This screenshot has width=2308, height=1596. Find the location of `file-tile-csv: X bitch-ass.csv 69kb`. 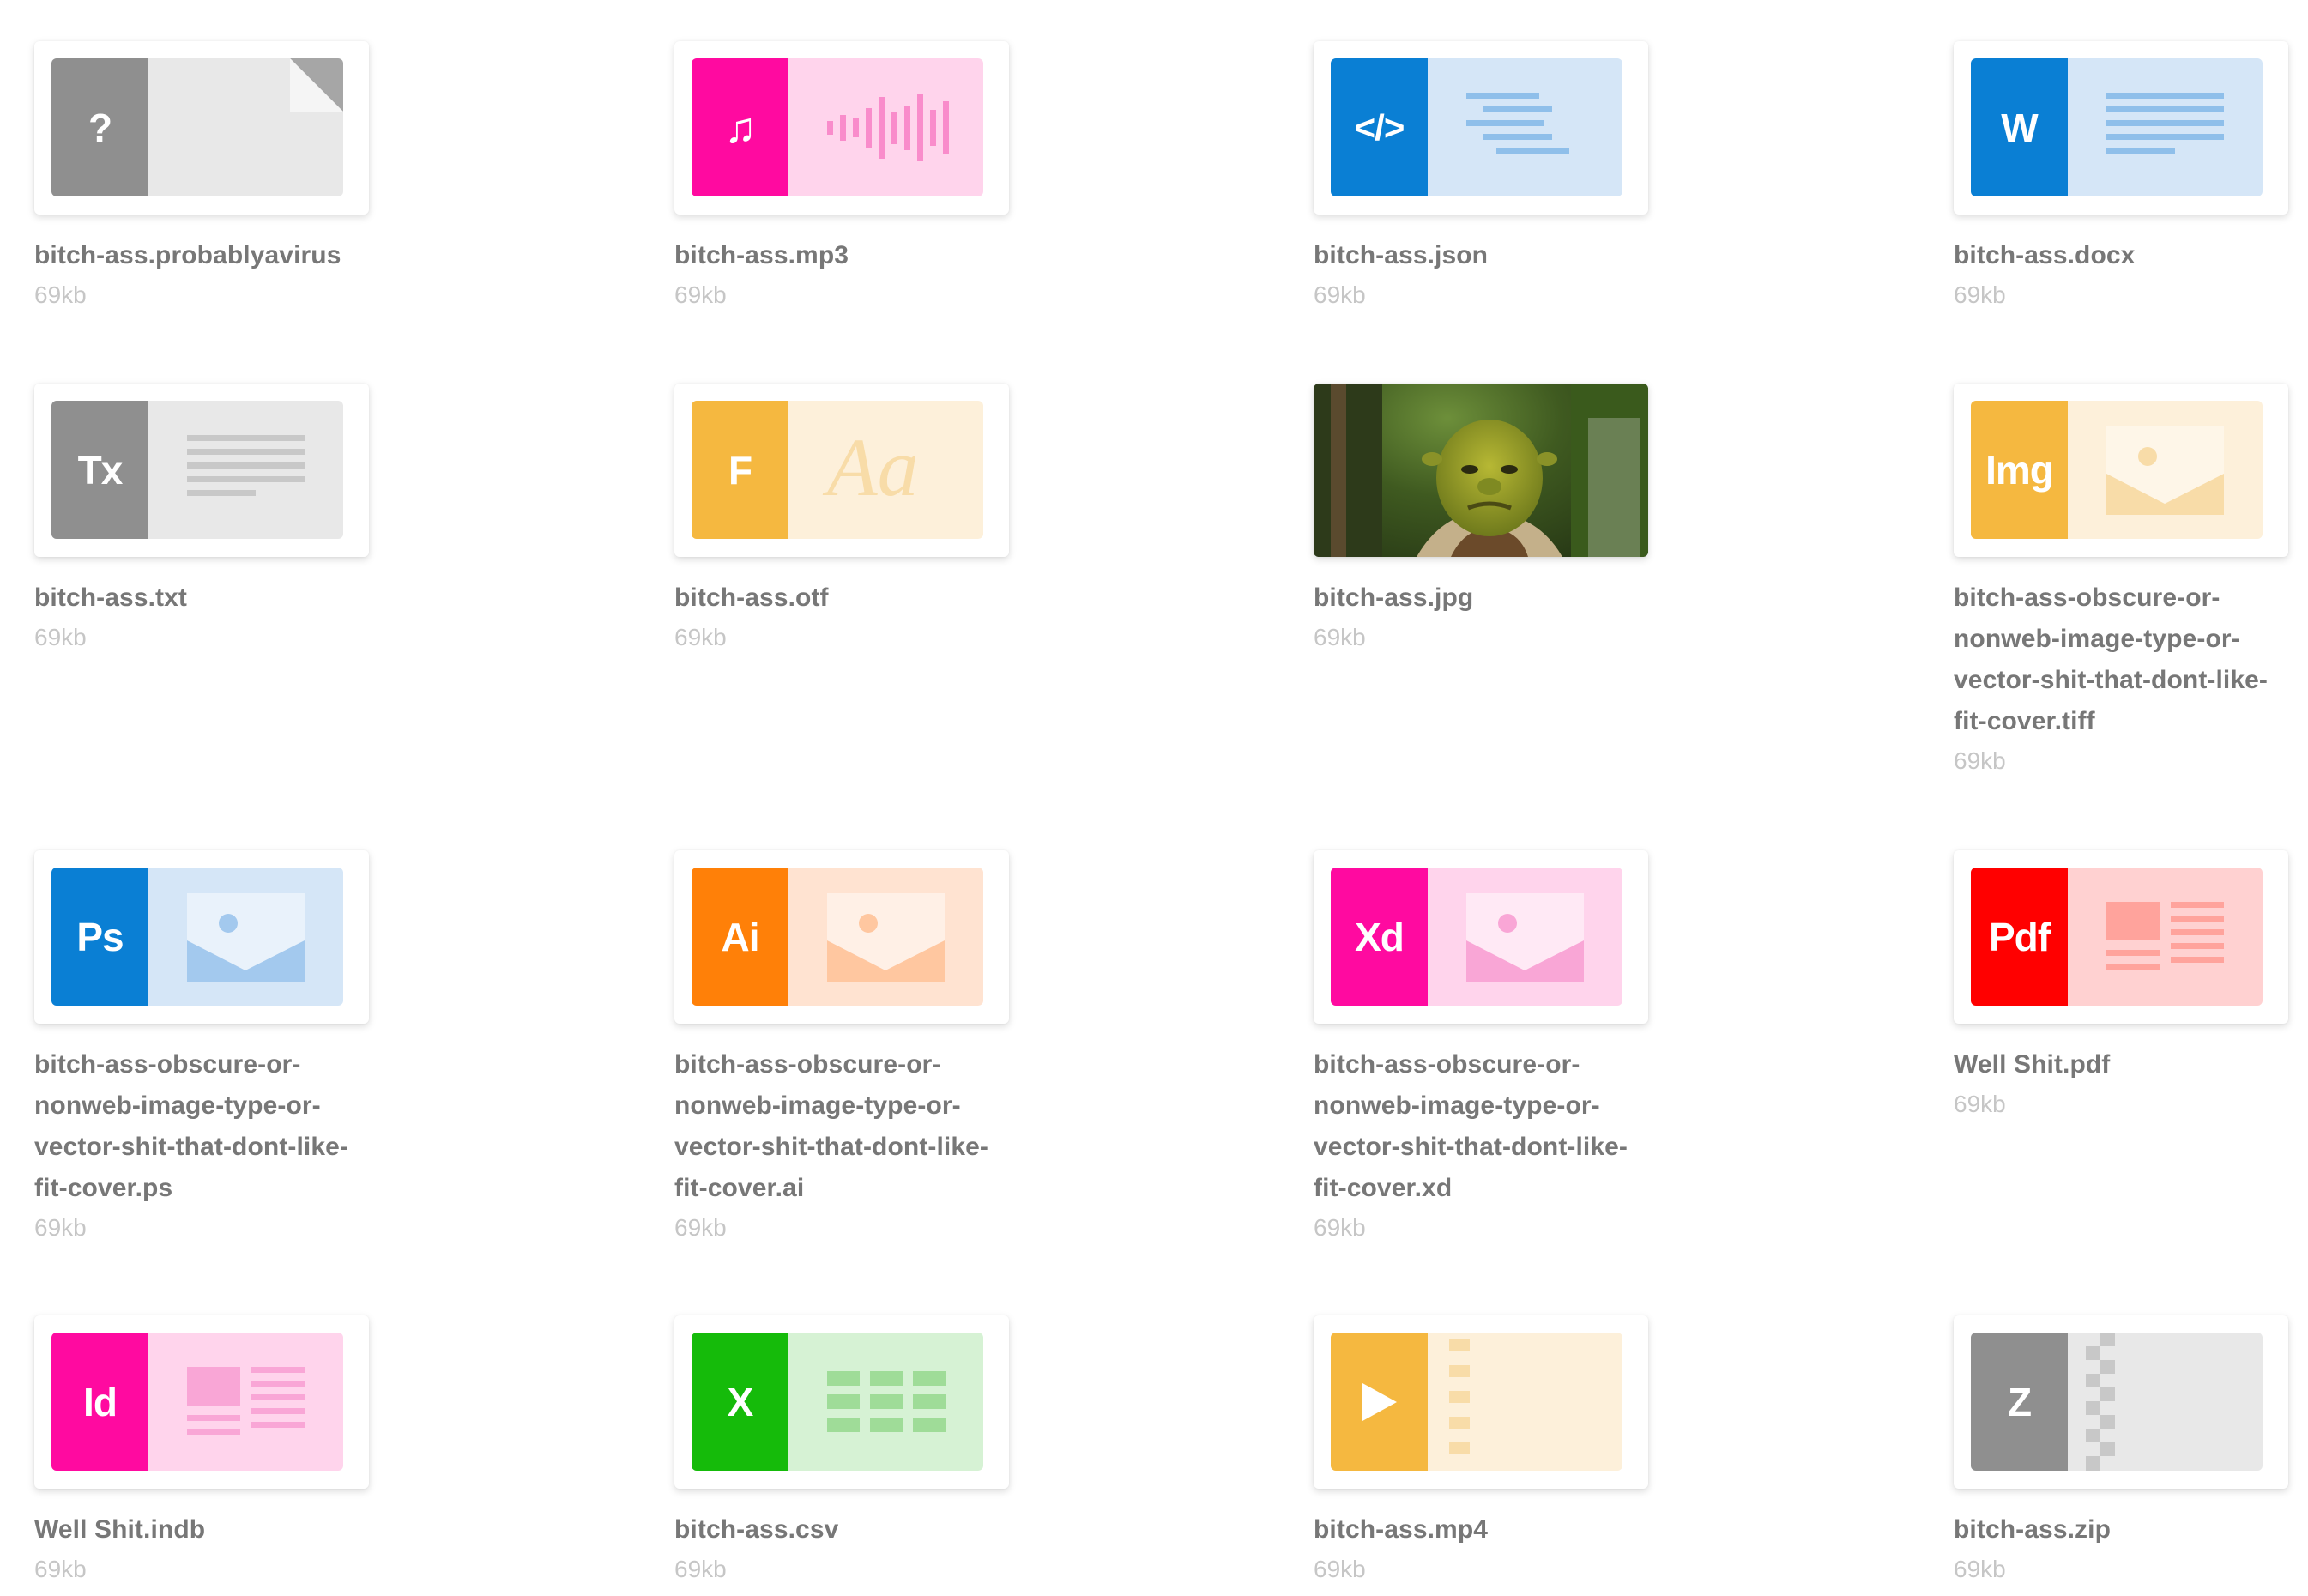

file-tile-csv: X bitch-ass.csv 69kb is located at coordinates (841, 1451).